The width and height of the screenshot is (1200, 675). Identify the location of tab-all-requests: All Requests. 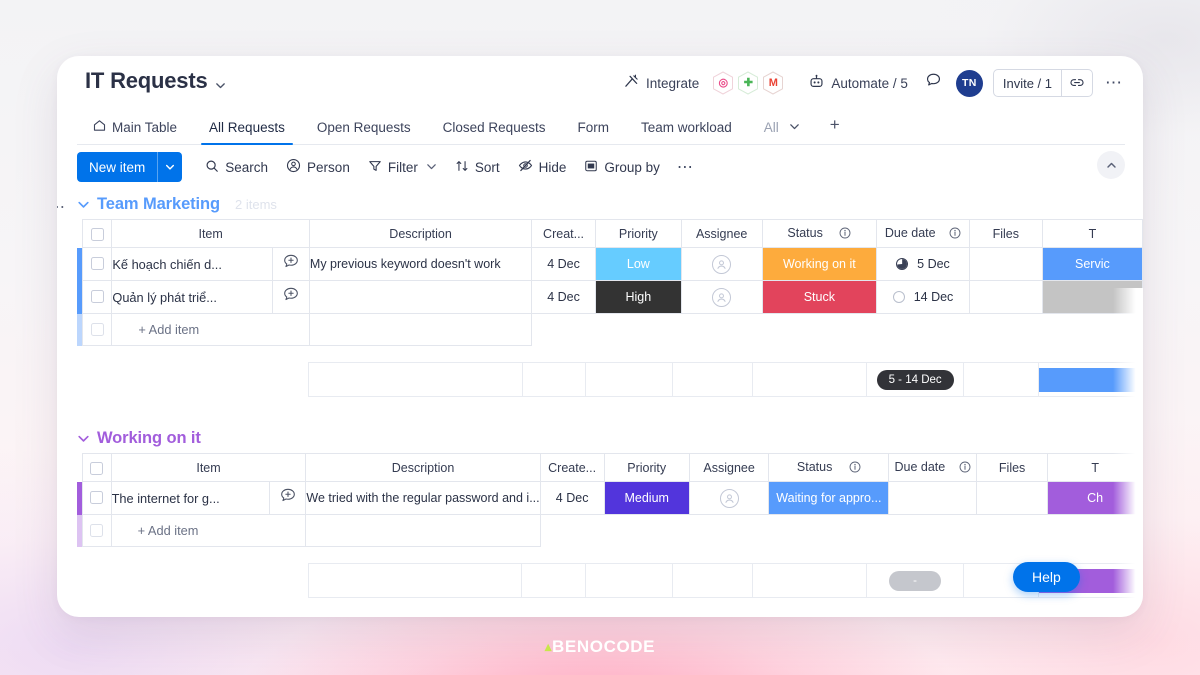
(247, 132).